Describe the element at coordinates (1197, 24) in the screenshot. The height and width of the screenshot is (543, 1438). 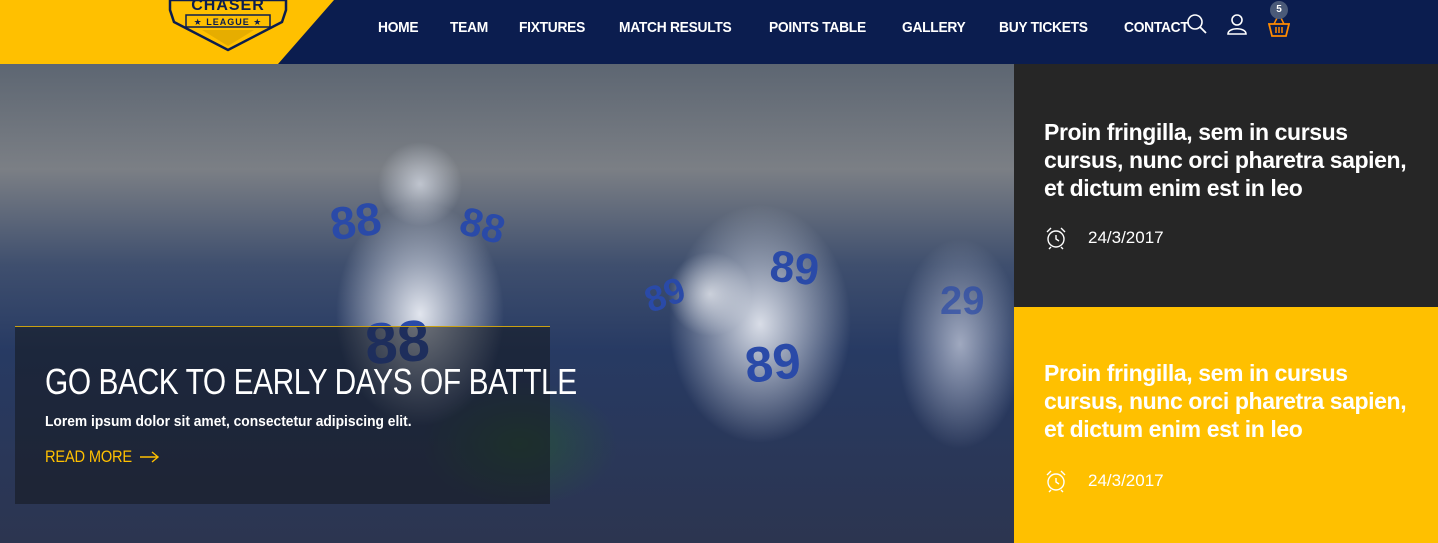
I see `search-icon` at that location.